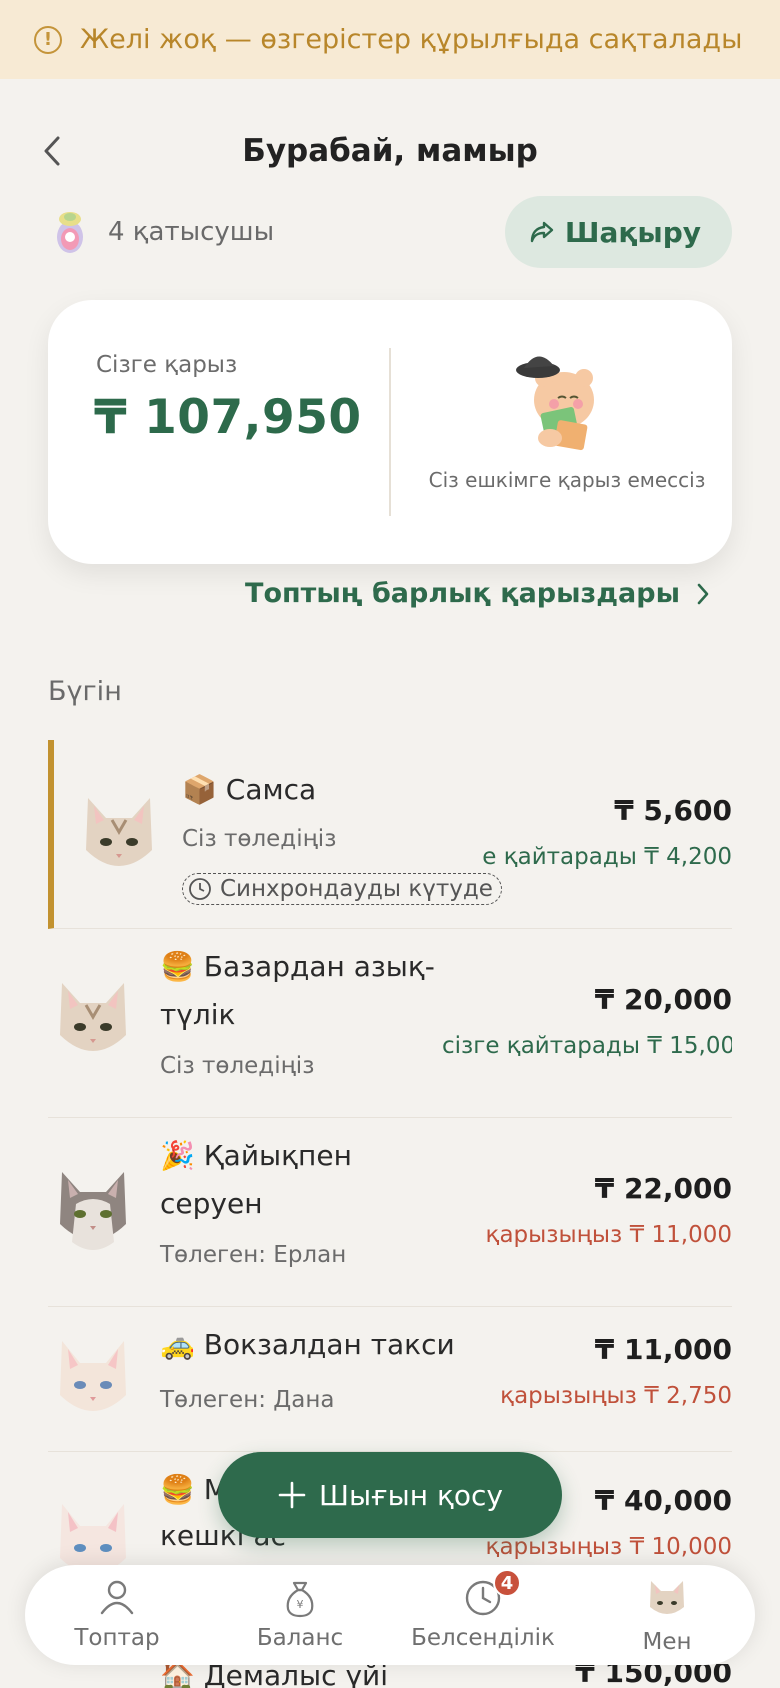  Describe the element at coordinates (663, 1500) in the screenshot. I see `expense-amount: ₸ 40,000` at that location.